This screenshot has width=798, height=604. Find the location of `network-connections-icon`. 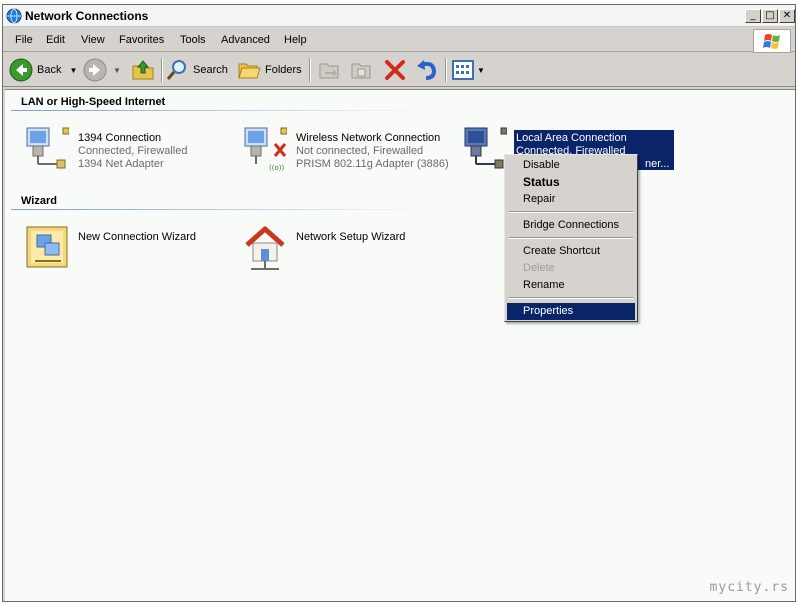

network-connections-icon is located at coordinates (14, 16).